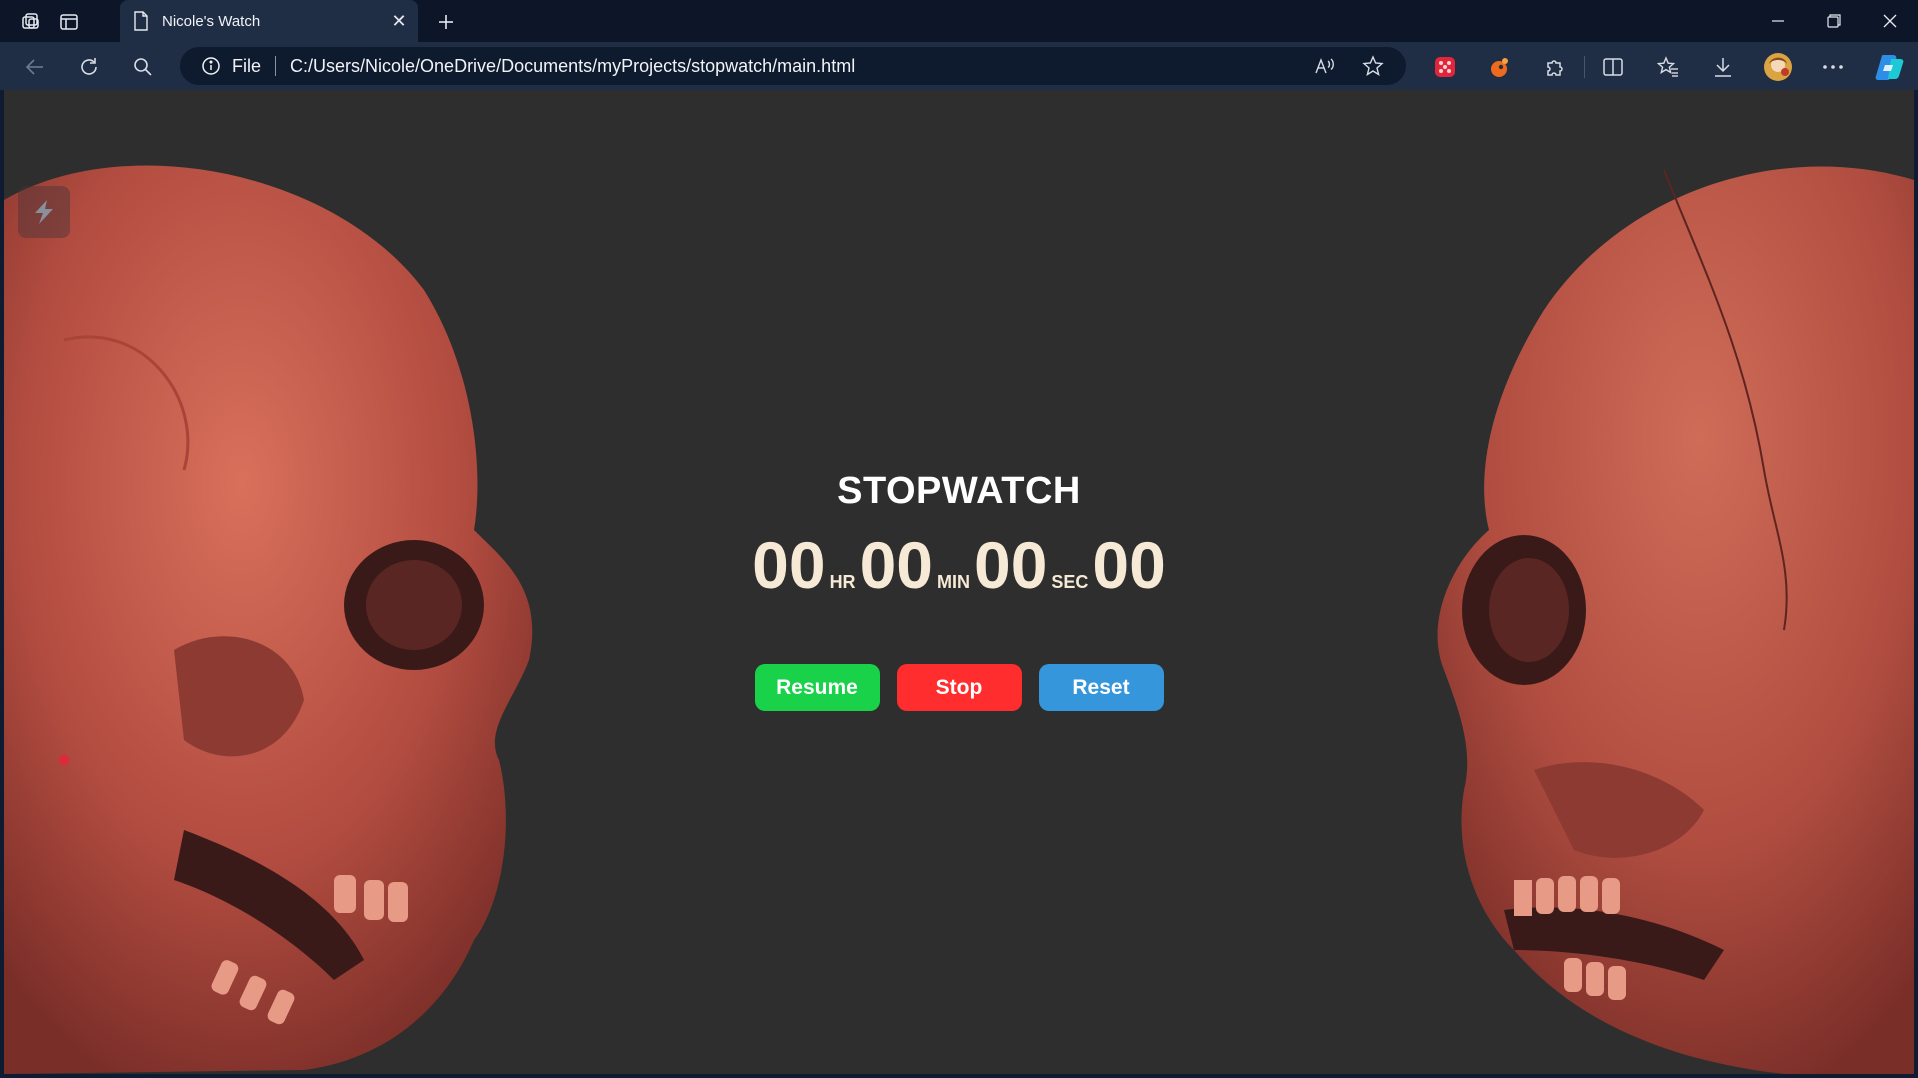  Describe the element at coordinates (69, 22) in the screenshot. I see `tab-actions-icon` at that location.